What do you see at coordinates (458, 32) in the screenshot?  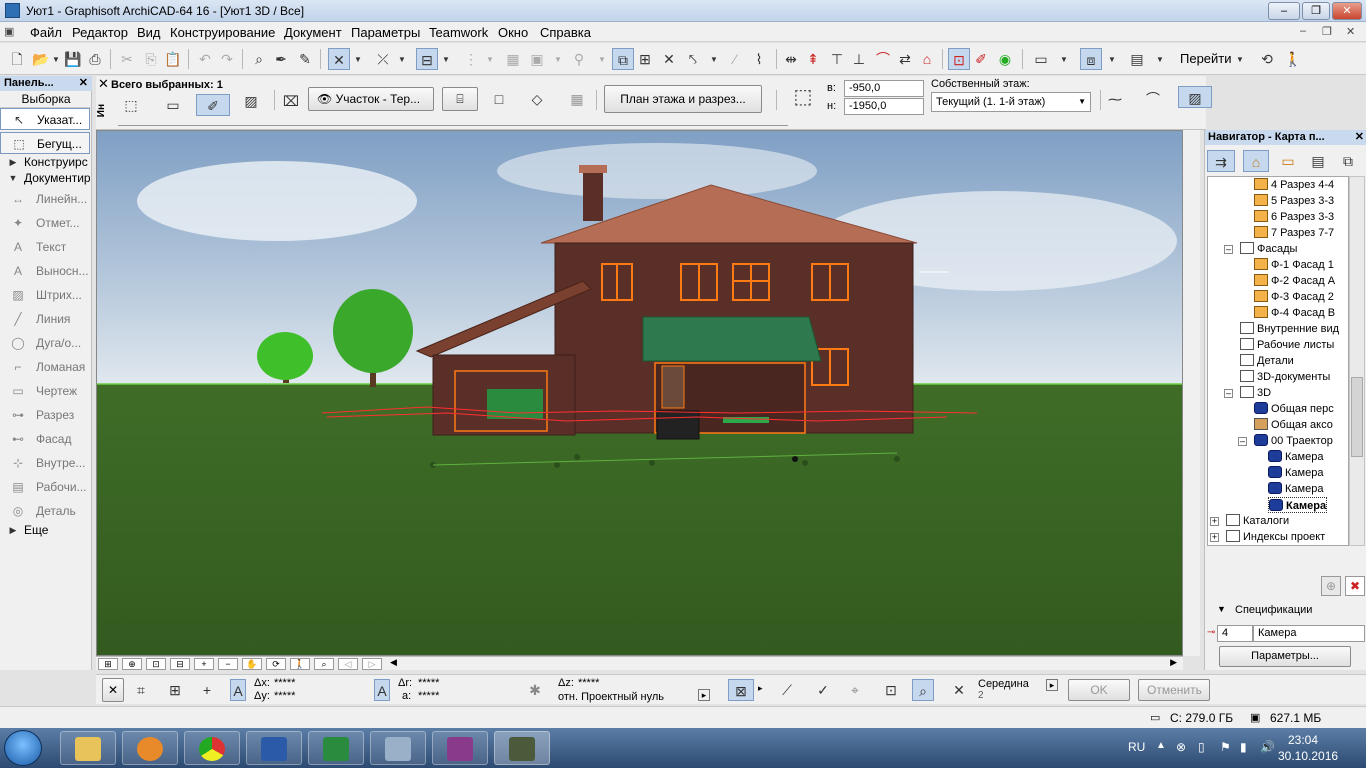 I see `menu-teamwork: Teamwork` at bounding box center [458, 32].